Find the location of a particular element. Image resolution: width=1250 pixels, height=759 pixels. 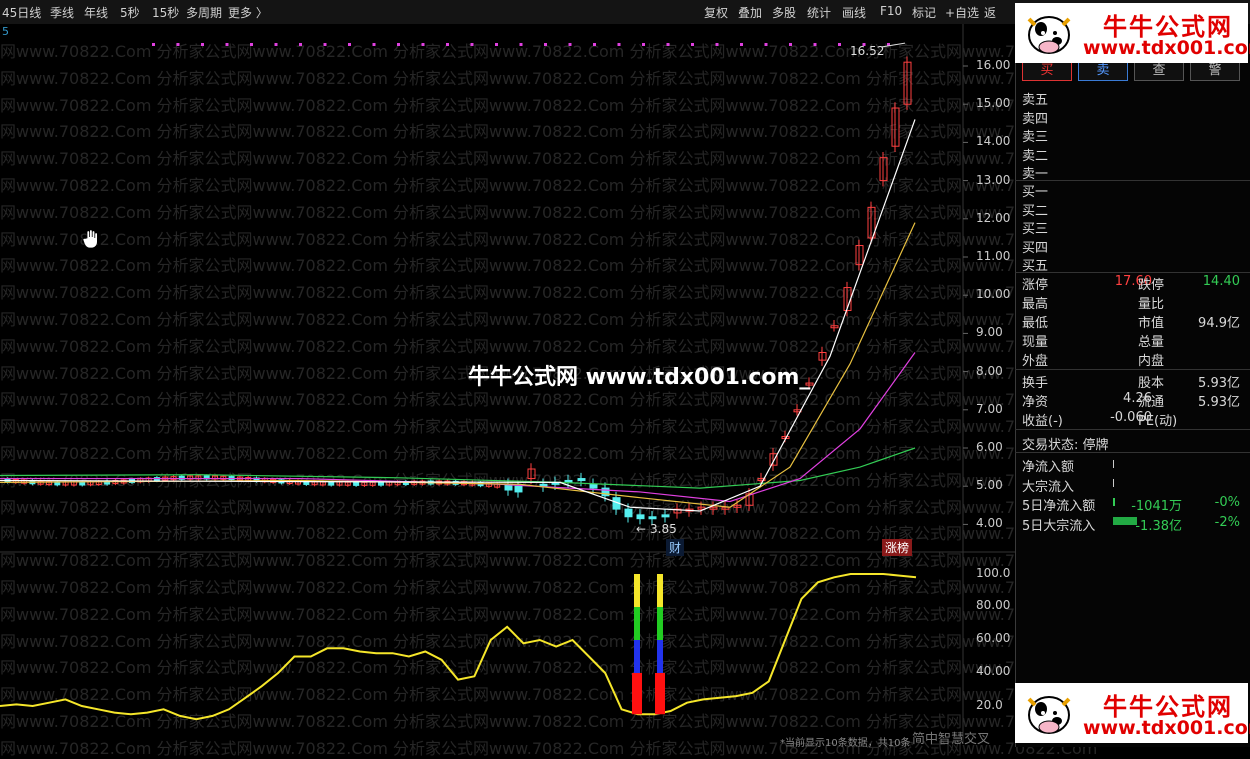

price-tick-label: 10.00 is located at coordinates (993, 294).